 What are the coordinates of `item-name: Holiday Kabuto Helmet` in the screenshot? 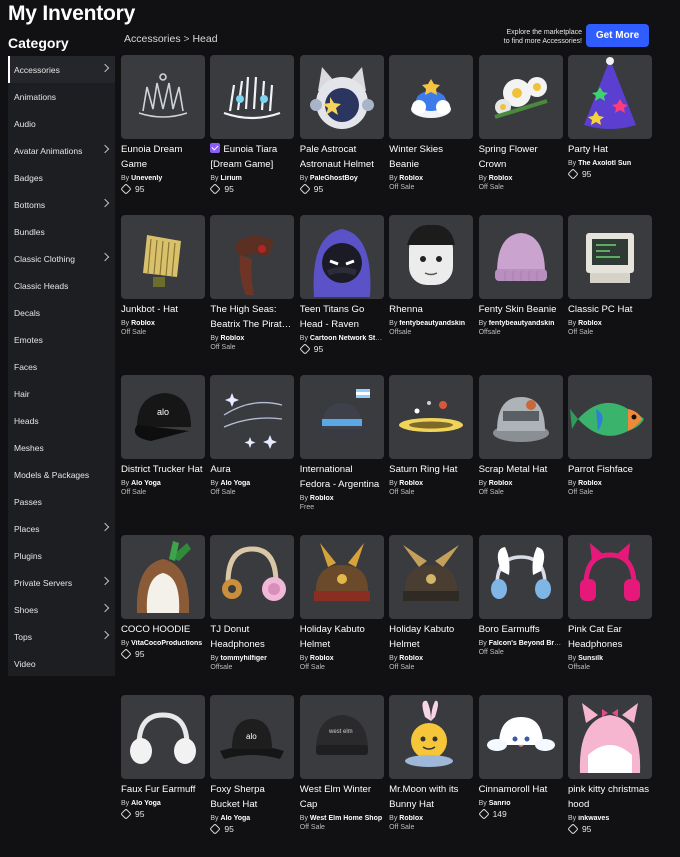 It's located at (342, 637).